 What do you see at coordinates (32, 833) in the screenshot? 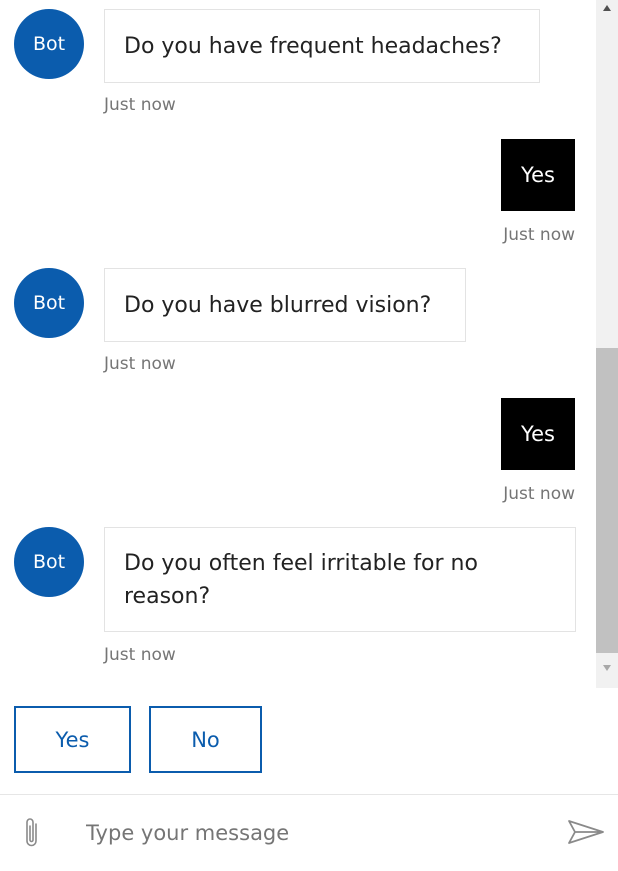
I see `paperclip-icon` at bounding box center [32, 833].